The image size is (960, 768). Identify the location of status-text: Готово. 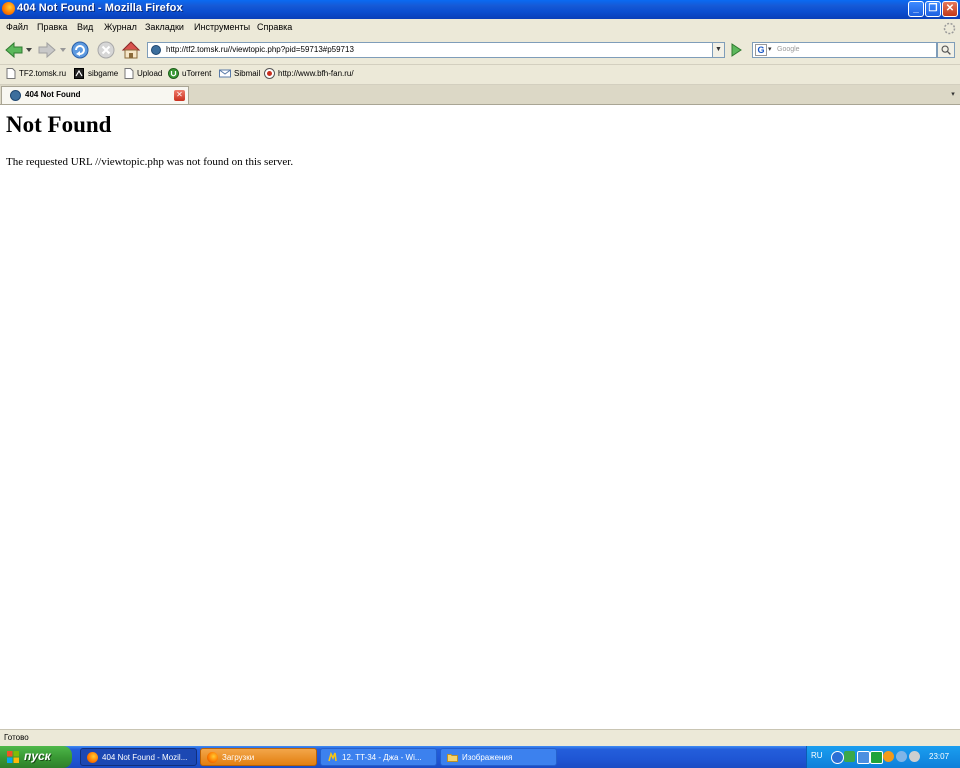
(16, 737).